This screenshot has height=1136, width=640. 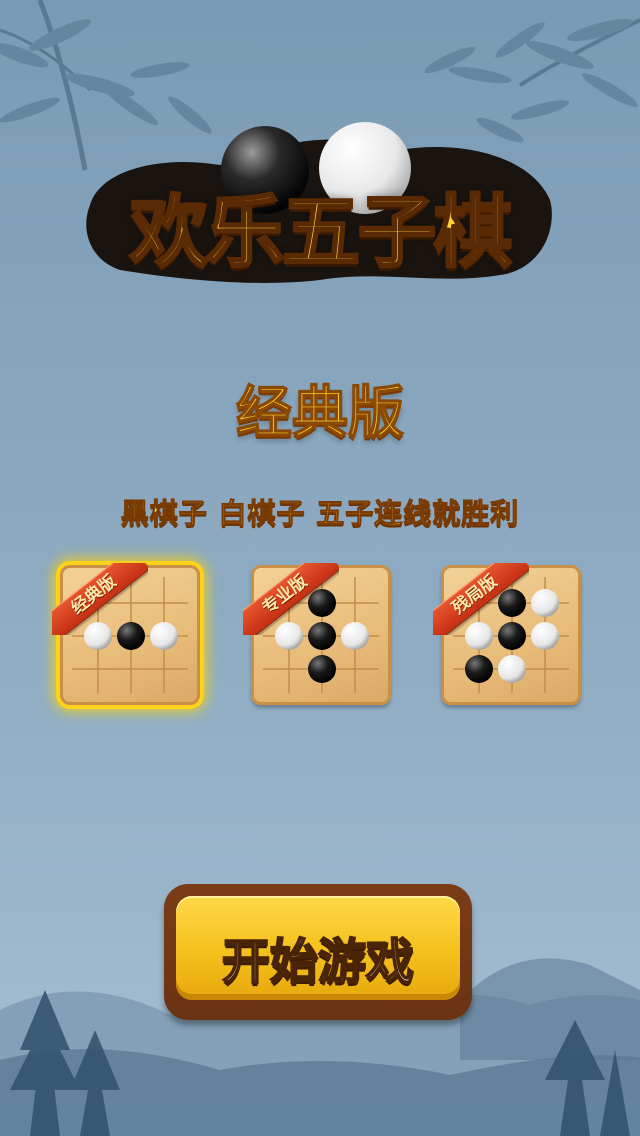 I want to click on ribbon-classic: 经典版, so click(x=100, y=599).